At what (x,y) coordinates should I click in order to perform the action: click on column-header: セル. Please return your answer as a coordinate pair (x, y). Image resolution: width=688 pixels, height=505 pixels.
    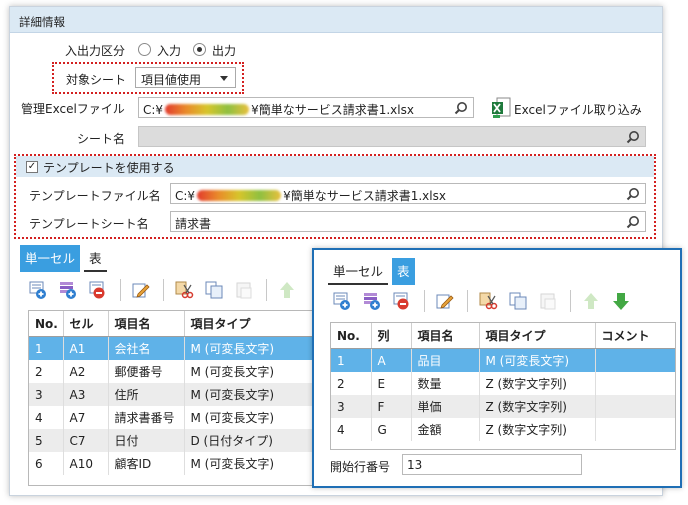
    Looking at the image, I should click on (86, 324).